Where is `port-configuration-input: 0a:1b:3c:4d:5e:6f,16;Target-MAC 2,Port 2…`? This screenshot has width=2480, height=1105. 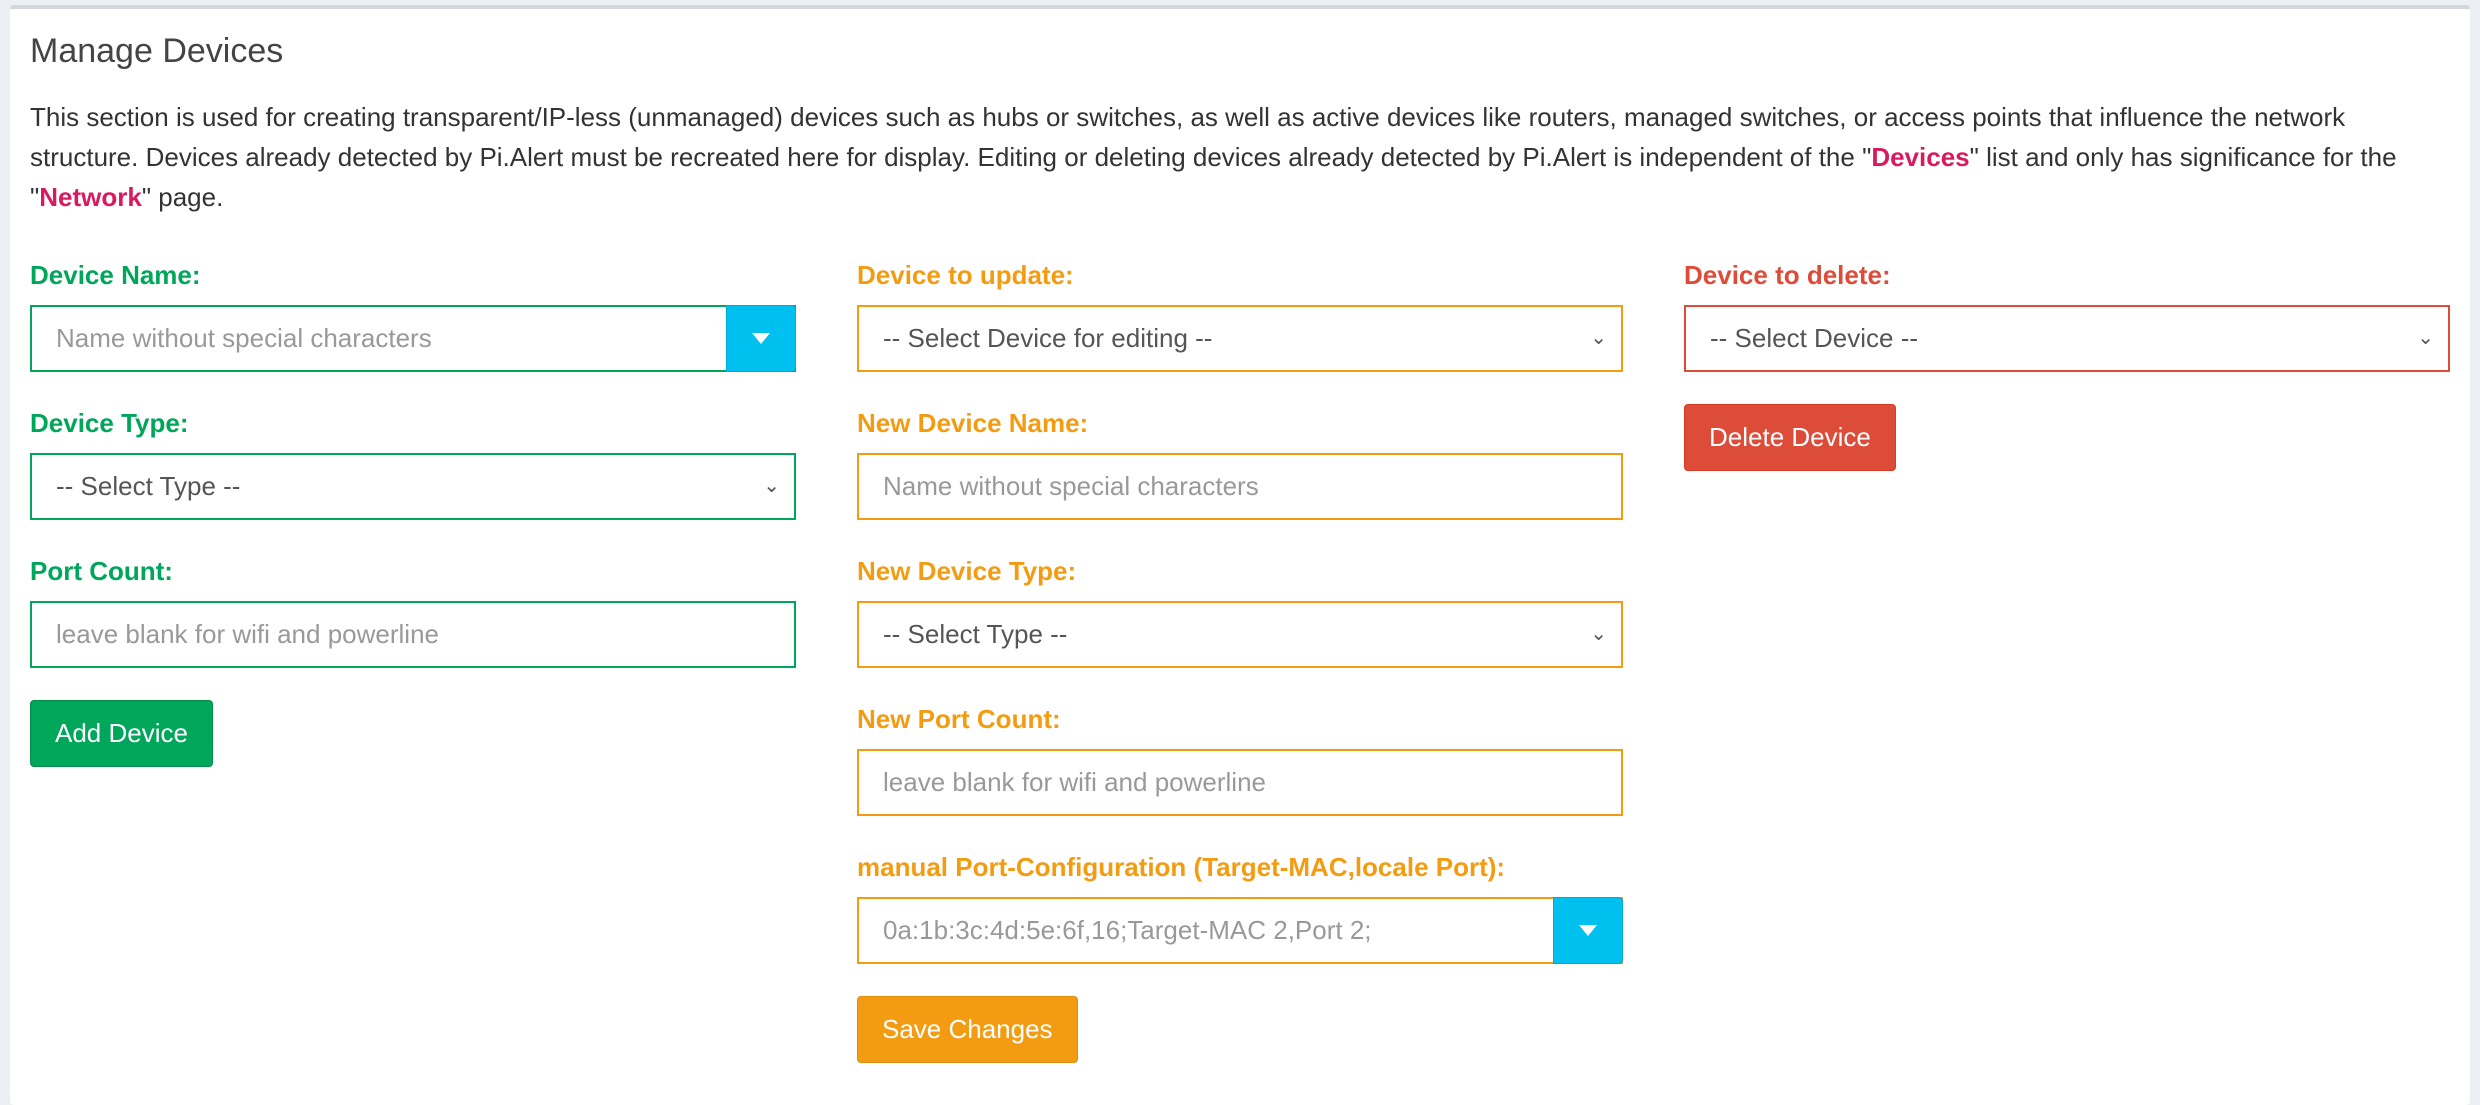 port-configuration-input: 0a:1b:3c:4d:5e:6f,16;Target-MAC 2,Port 2… is located at coordinates (1240, 930).